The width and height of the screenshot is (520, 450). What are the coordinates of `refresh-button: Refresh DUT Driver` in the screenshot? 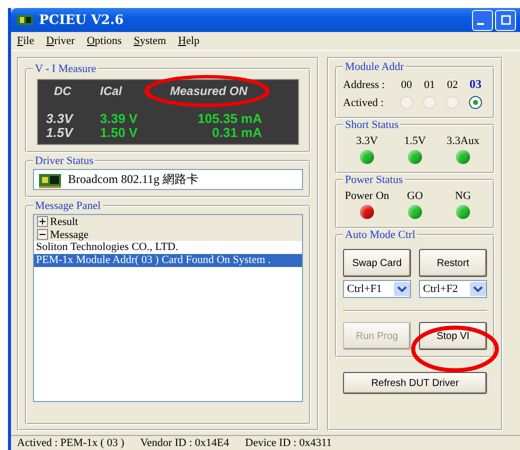 It's located at (415, 383).